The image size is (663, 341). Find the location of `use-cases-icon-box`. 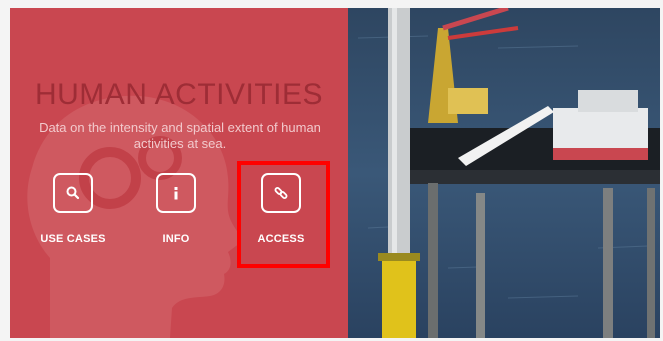

use-cases-icon-box is located at coordinates (73, 193).